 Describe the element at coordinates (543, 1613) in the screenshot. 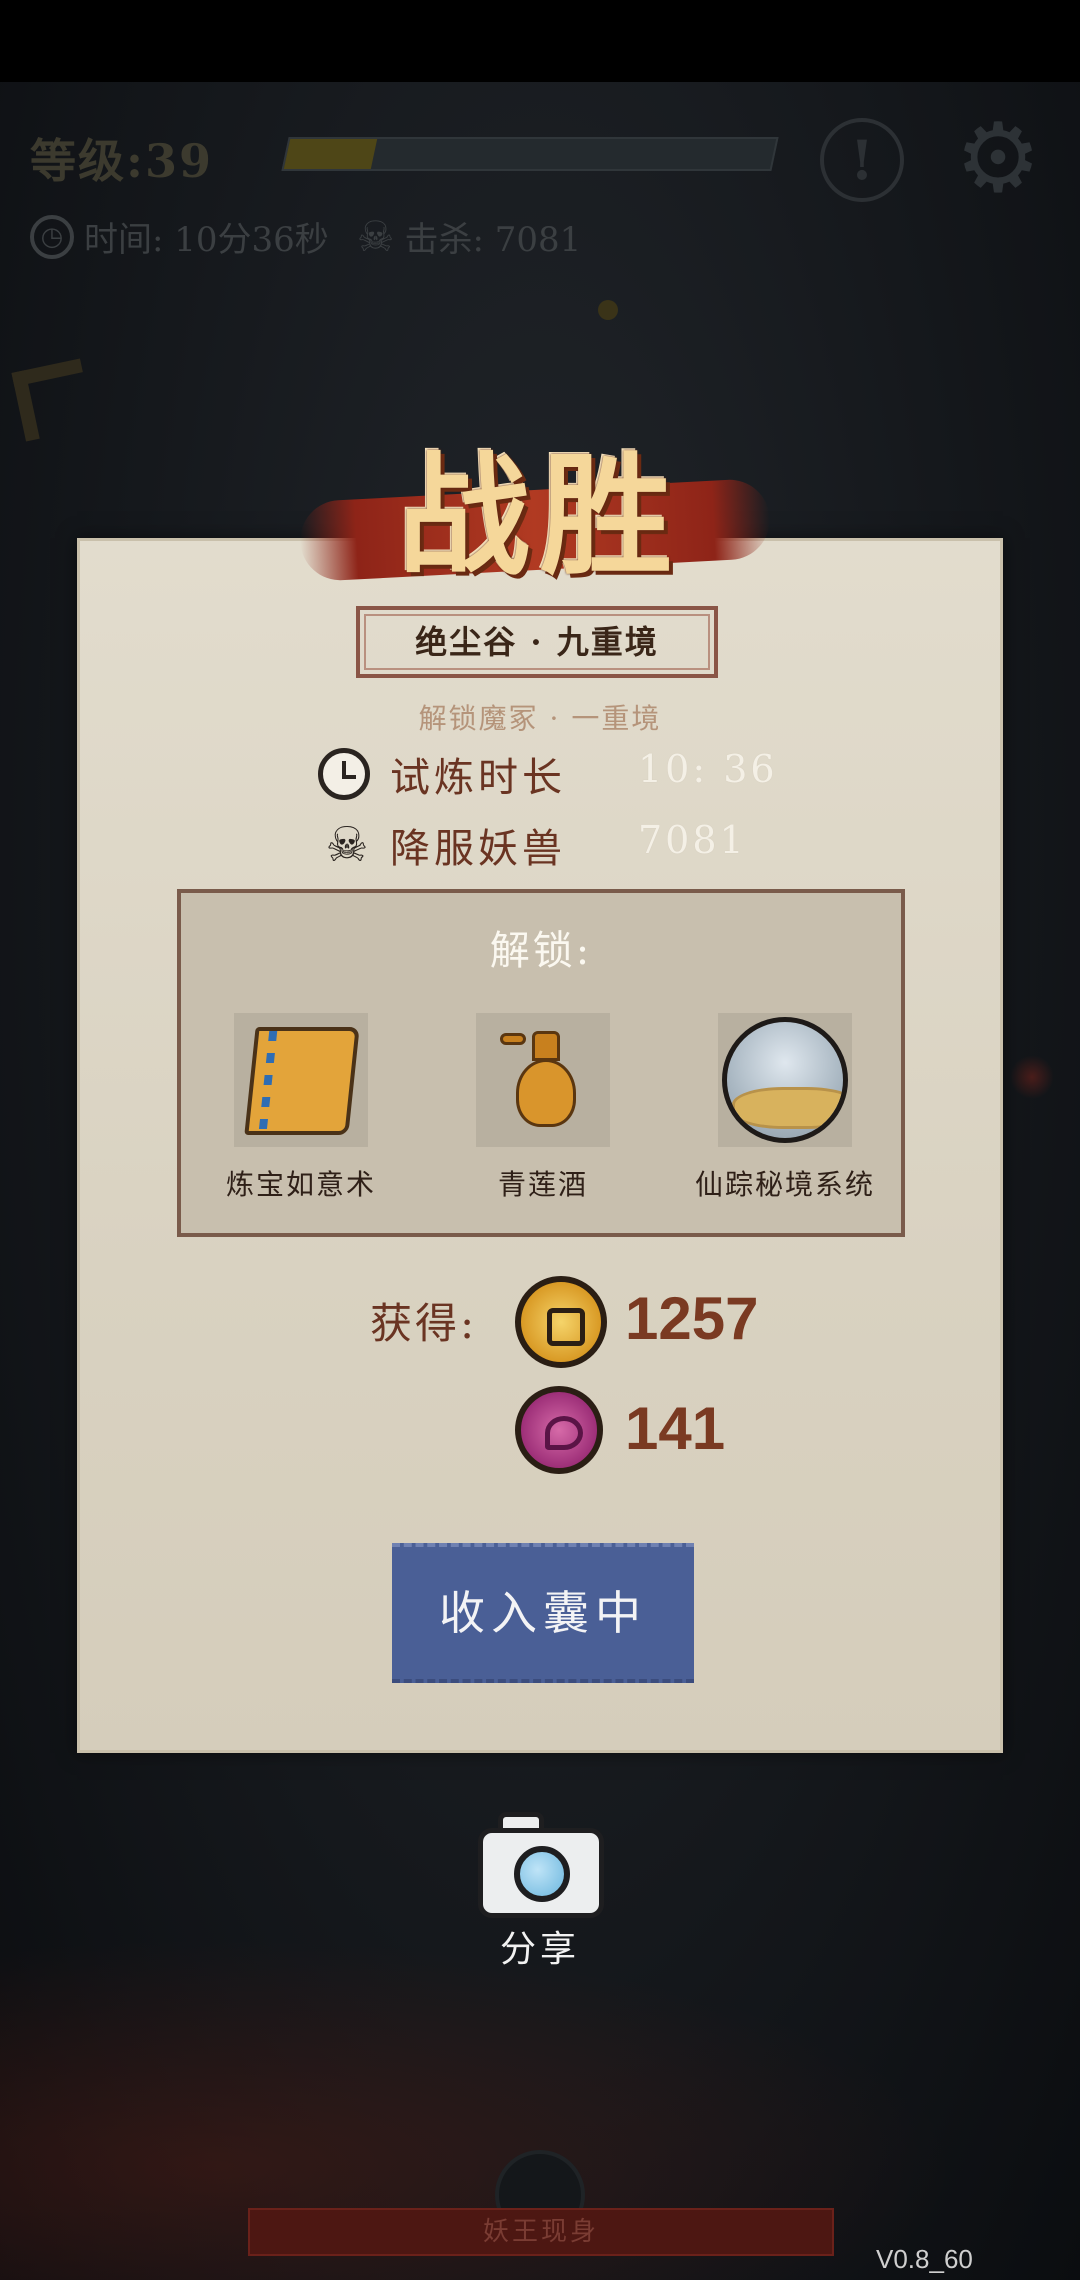

I see `collect-button: 收入囊中` at that location.